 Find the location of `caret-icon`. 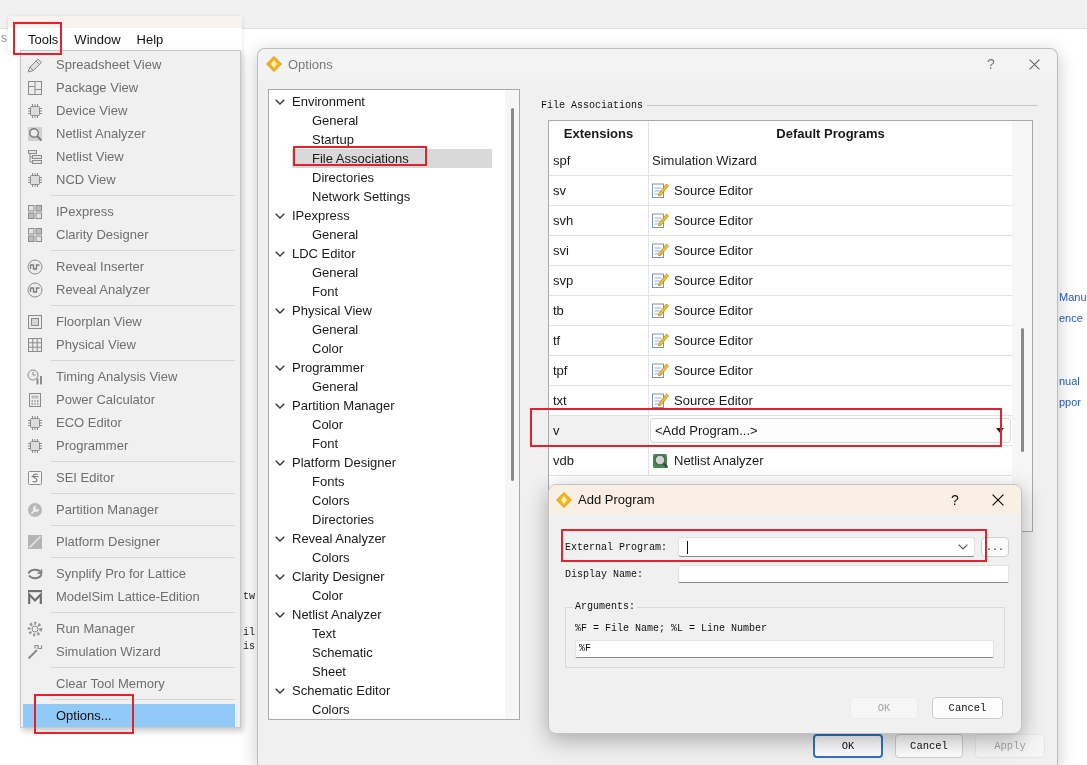

caret-icon is located at coordinates (1000, 430).